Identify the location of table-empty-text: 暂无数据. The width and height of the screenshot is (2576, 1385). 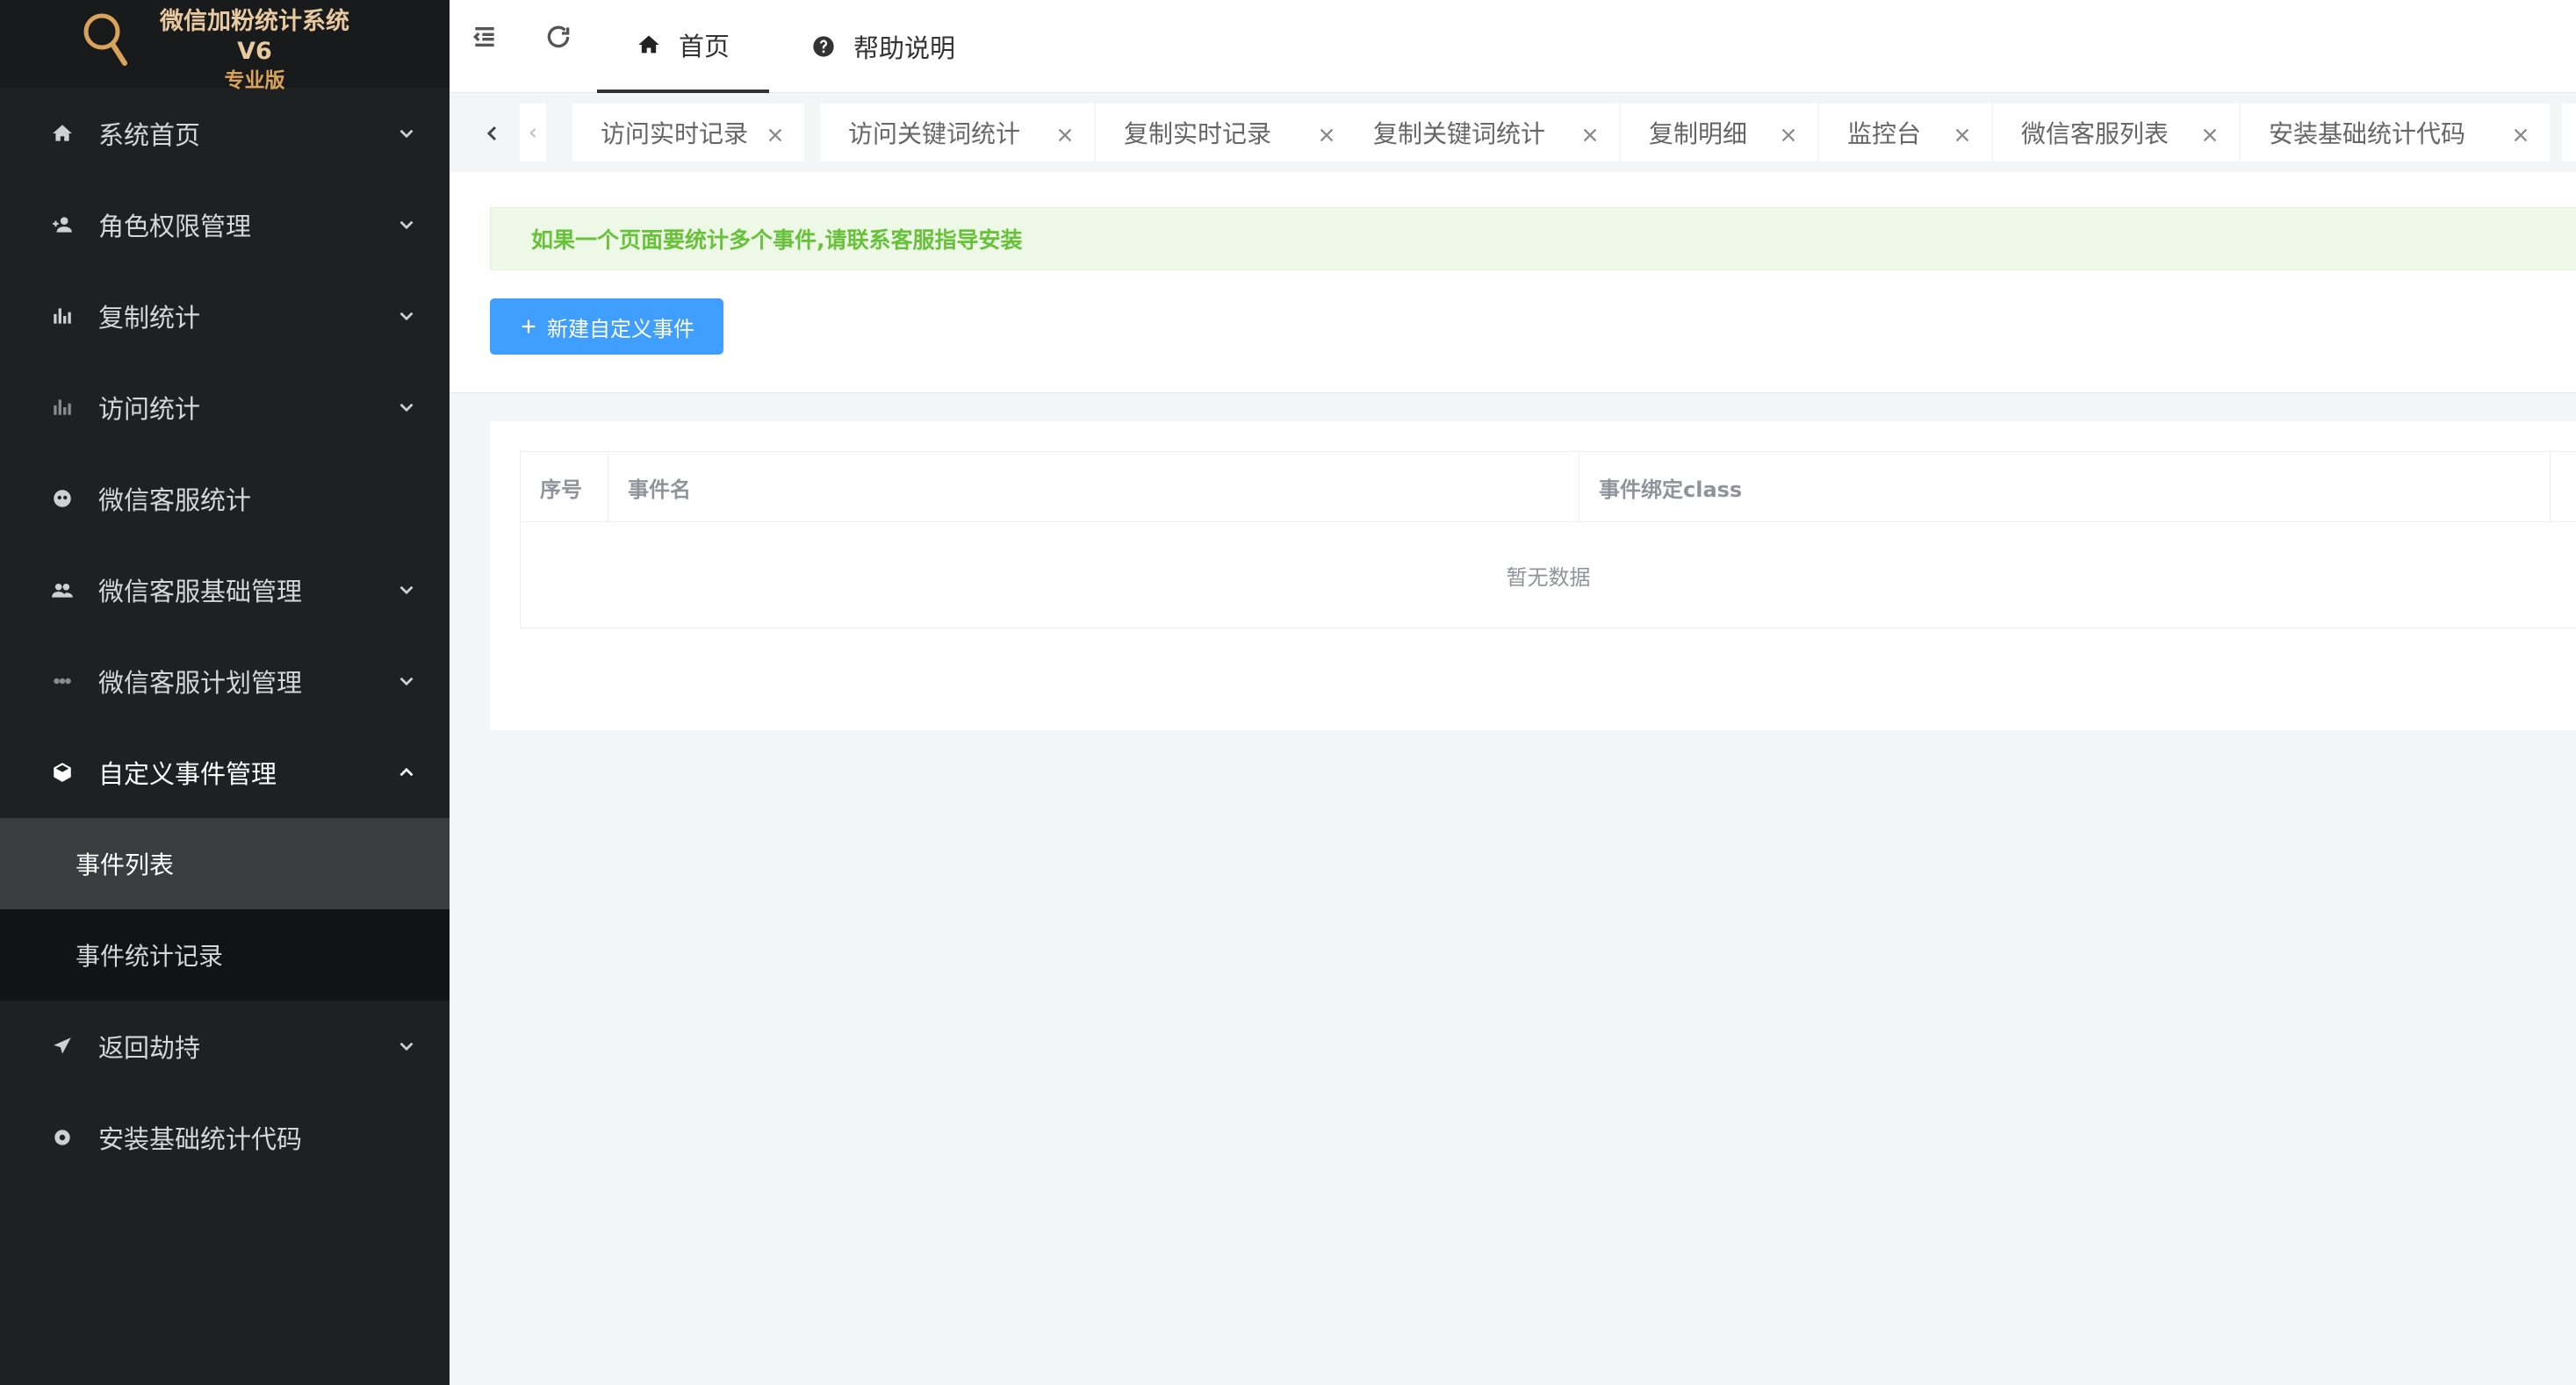
(1548, 577).